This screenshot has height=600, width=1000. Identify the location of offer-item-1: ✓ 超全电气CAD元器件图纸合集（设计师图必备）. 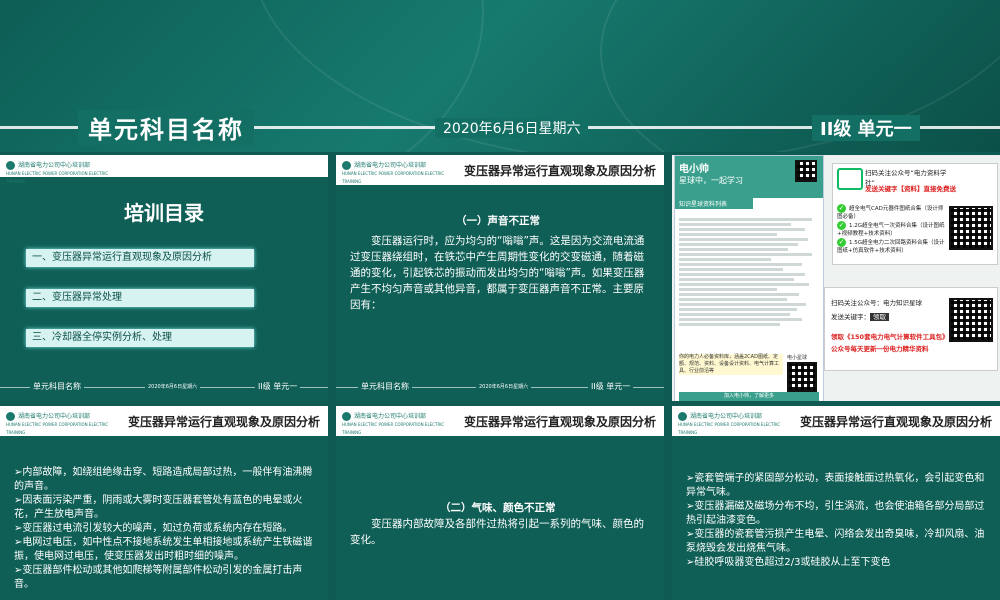
(890, 212).